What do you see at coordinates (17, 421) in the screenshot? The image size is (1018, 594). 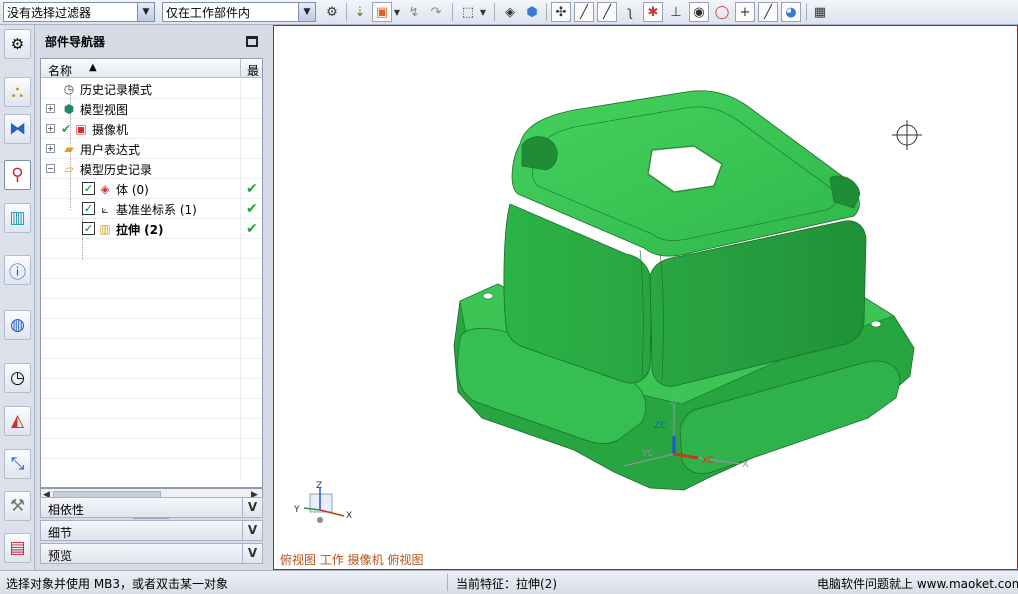 I see `visualization-icon: ◭` at bounding box center [17, 421].